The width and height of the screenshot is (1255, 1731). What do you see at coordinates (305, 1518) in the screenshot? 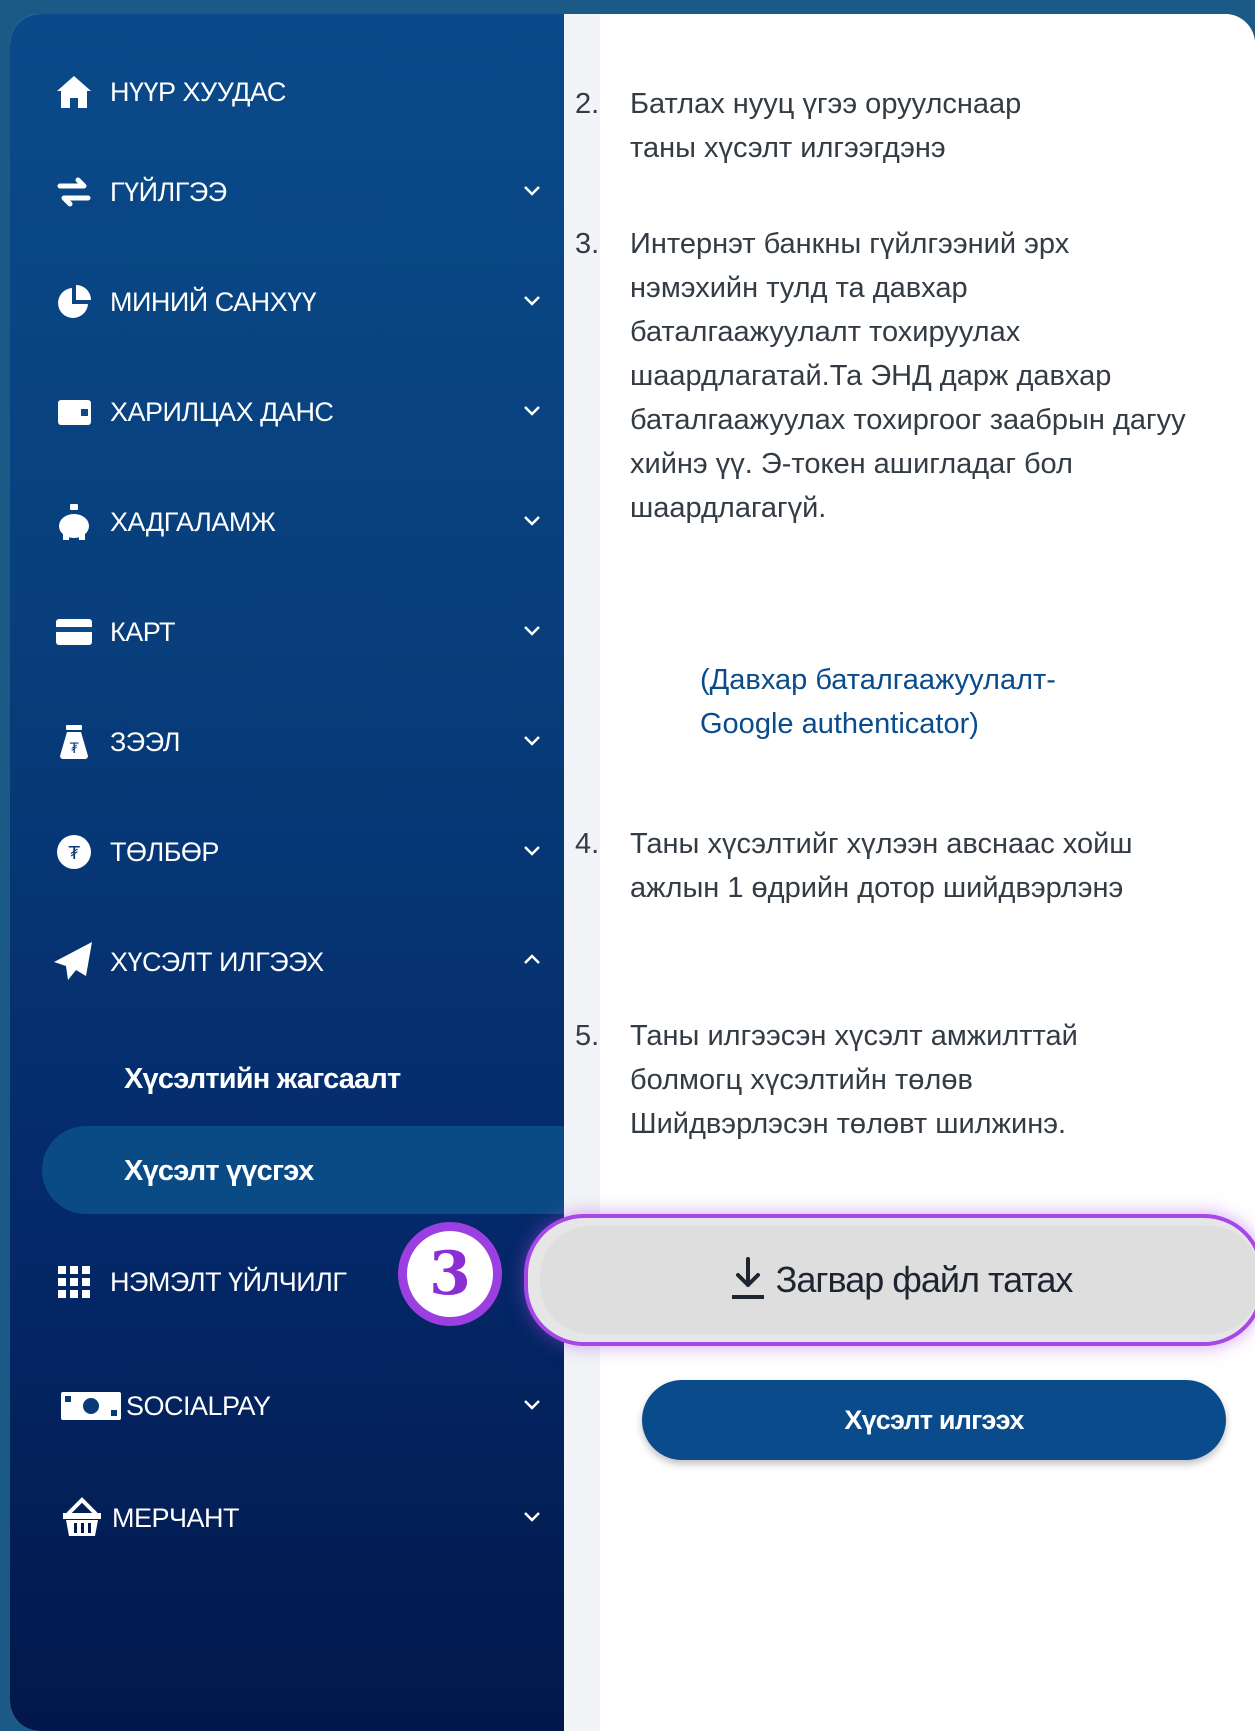
I see `sidebar-item-merchant: МЕРЧАНТ` at bounding box center [305, 1518].